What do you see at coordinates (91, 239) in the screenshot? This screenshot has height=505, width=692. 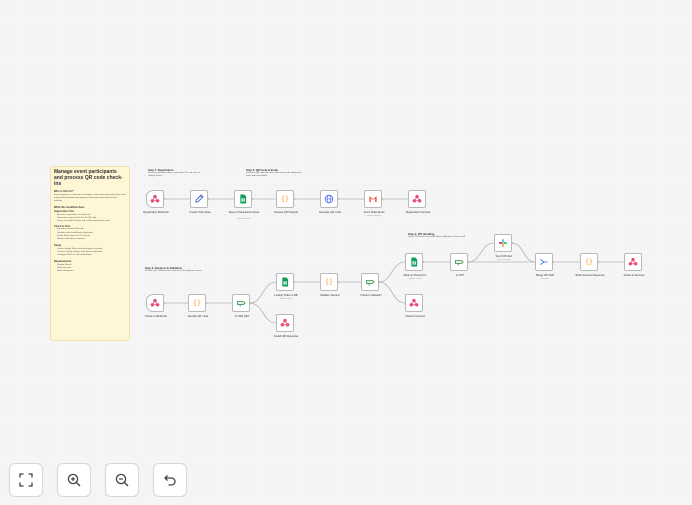 I see `list-item: Returns attendance statistics` at bounding box center [91, 239].